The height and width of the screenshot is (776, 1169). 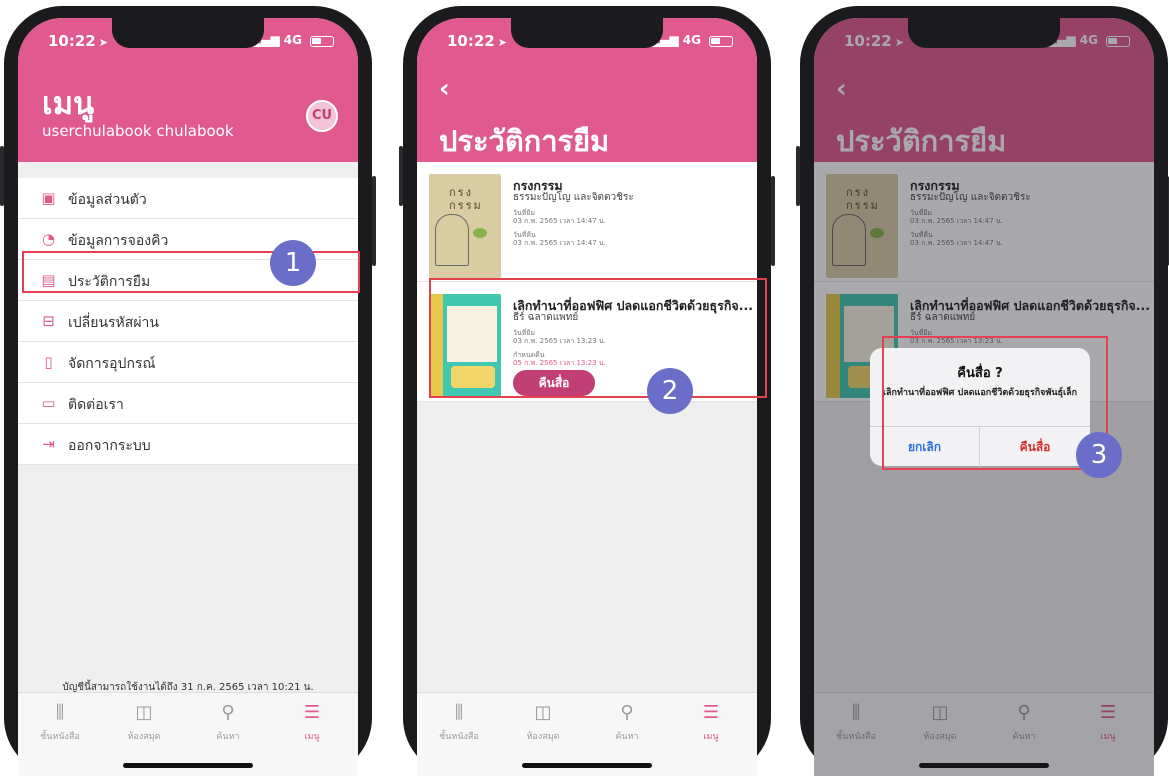 What do you see at coordinates (112, 364) in the screenshot?
I see `menu-item-label: จัดการอุปกรณ์` at bounding box center [112, 364].